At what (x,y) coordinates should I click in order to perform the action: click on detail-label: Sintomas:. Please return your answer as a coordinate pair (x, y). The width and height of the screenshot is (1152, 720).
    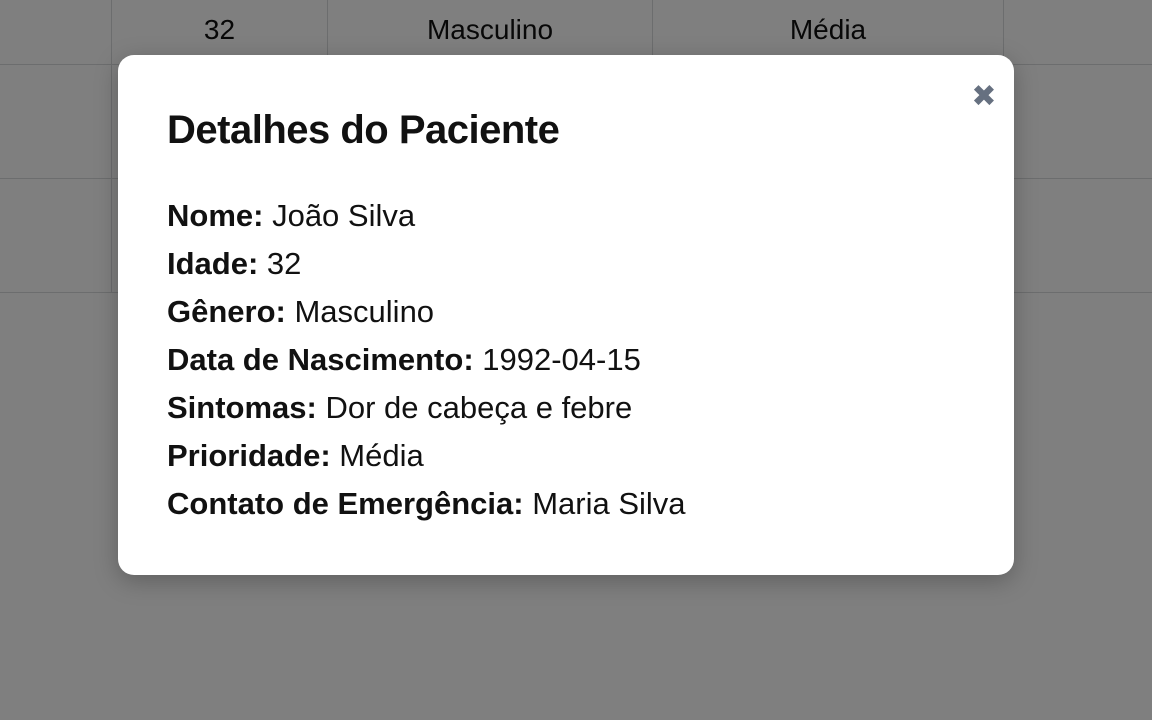
    Looking at the image, I should click on (242, 407).